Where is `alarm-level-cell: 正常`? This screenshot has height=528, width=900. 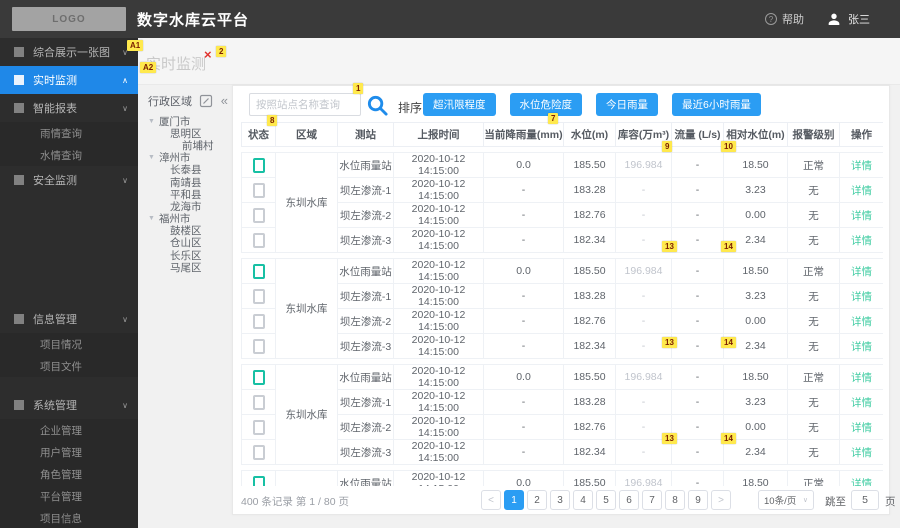 alarm-level-cell: 正常 is located at coordinates (813, 271).